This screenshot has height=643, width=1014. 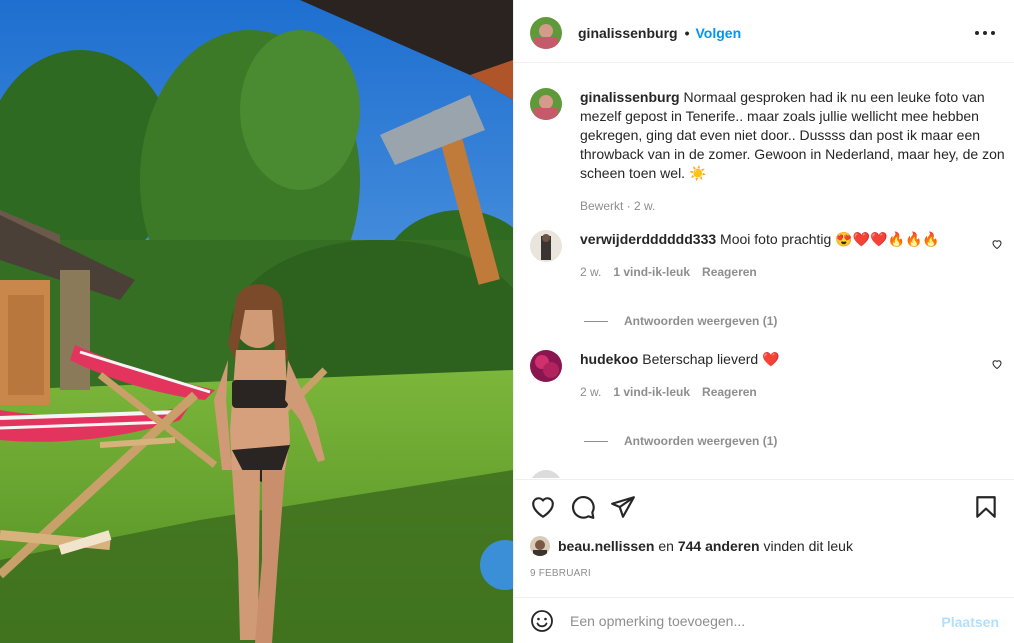 What do you see at coordinates (623, 507) in the screenshot?
I see `paper-plane-icon` at bounding box center [623, 507].